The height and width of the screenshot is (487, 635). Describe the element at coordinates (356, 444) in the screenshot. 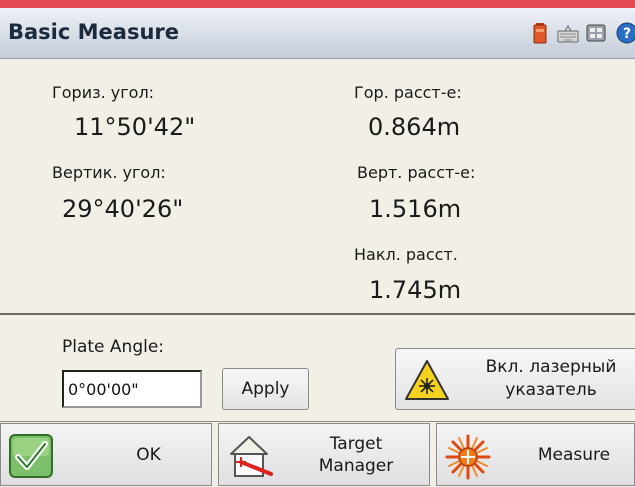

I see `target-label-line1: Target` at that location.